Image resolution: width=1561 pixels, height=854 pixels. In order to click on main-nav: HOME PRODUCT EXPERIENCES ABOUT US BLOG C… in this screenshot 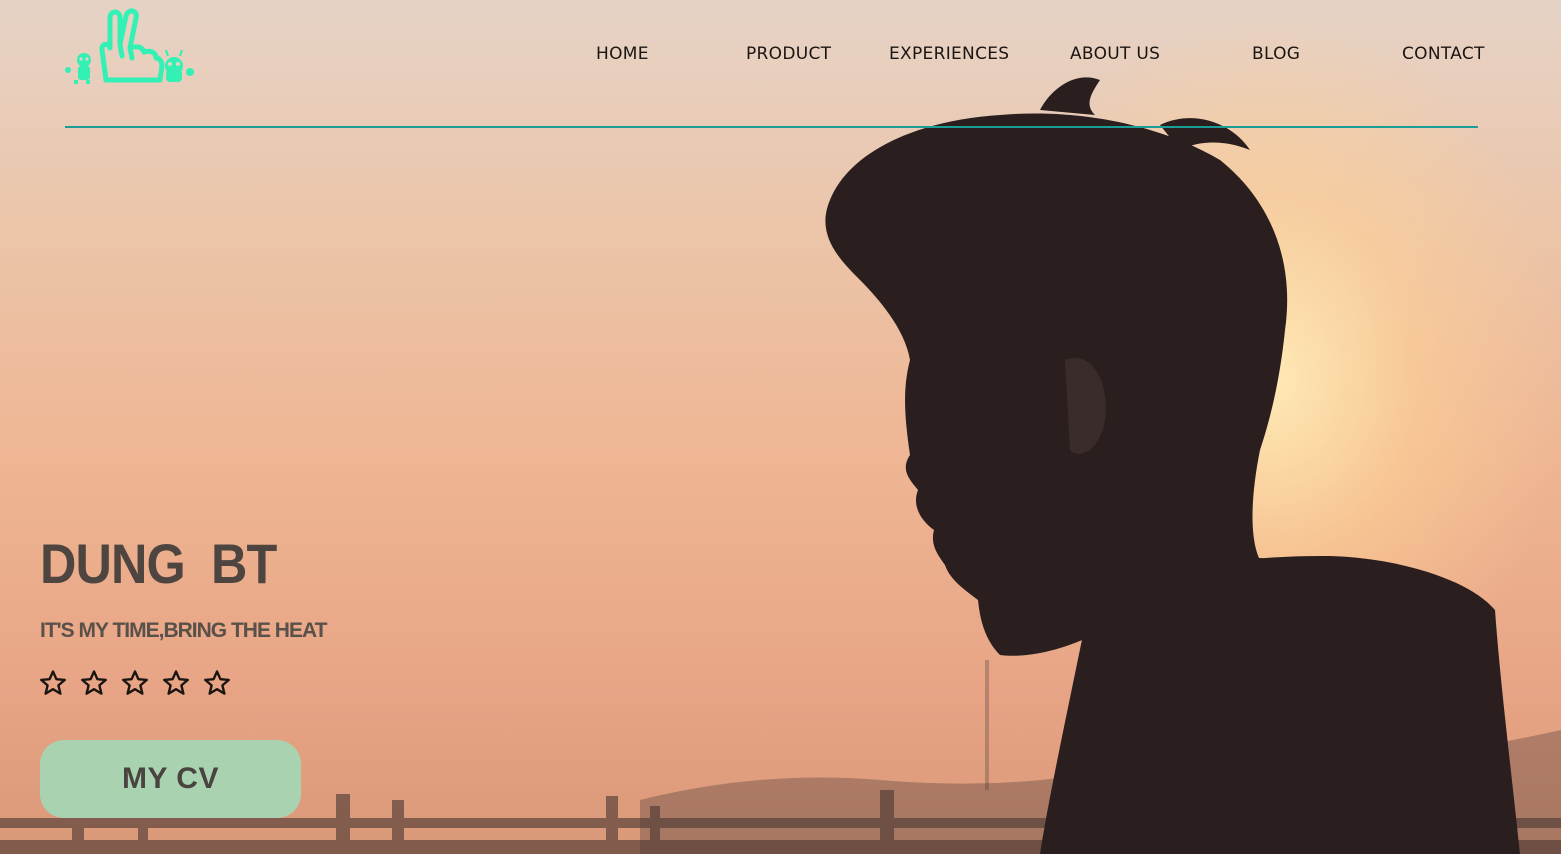, I will do `click(780, 57)`.